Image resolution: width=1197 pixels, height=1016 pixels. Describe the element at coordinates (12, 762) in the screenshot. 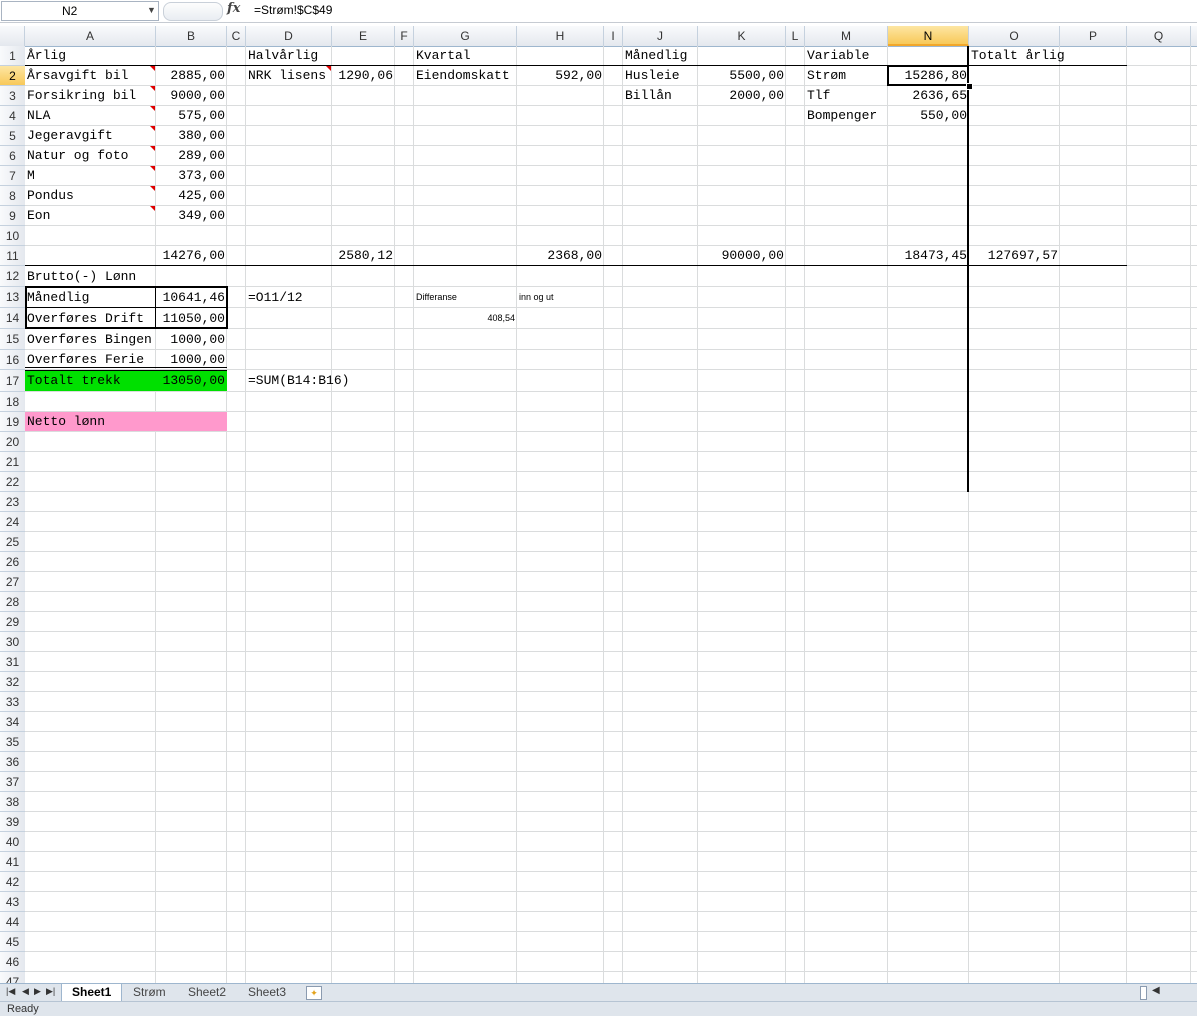

I see `row-header-36: 36` at that location.